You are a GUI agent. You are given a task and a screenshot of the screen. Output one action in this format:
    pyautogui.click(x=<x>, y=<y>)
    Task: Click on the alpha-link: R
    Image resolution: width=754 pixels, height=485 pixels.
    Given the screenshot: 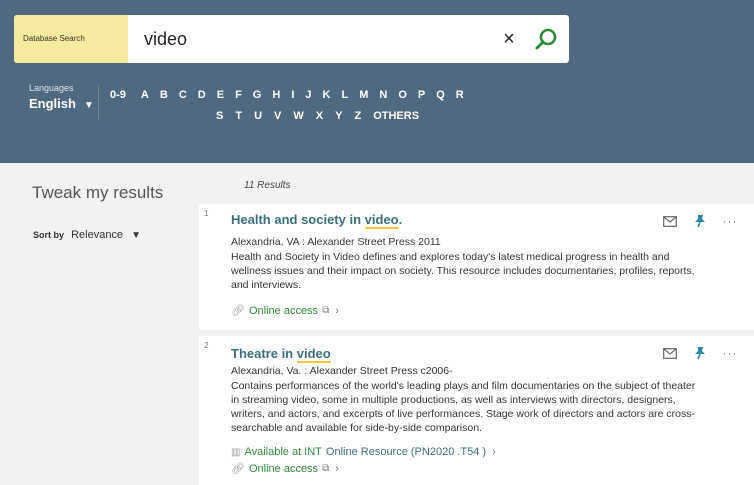 What is the action you would take?
    pyautogui.click(x=460, y=95)
    